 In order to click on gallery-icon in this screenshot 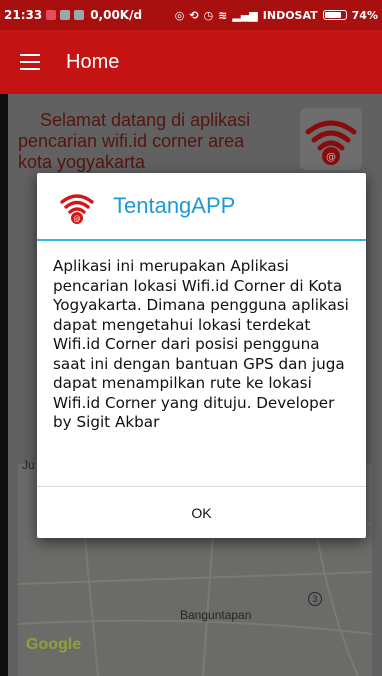, I will do `click(65, 15)`.